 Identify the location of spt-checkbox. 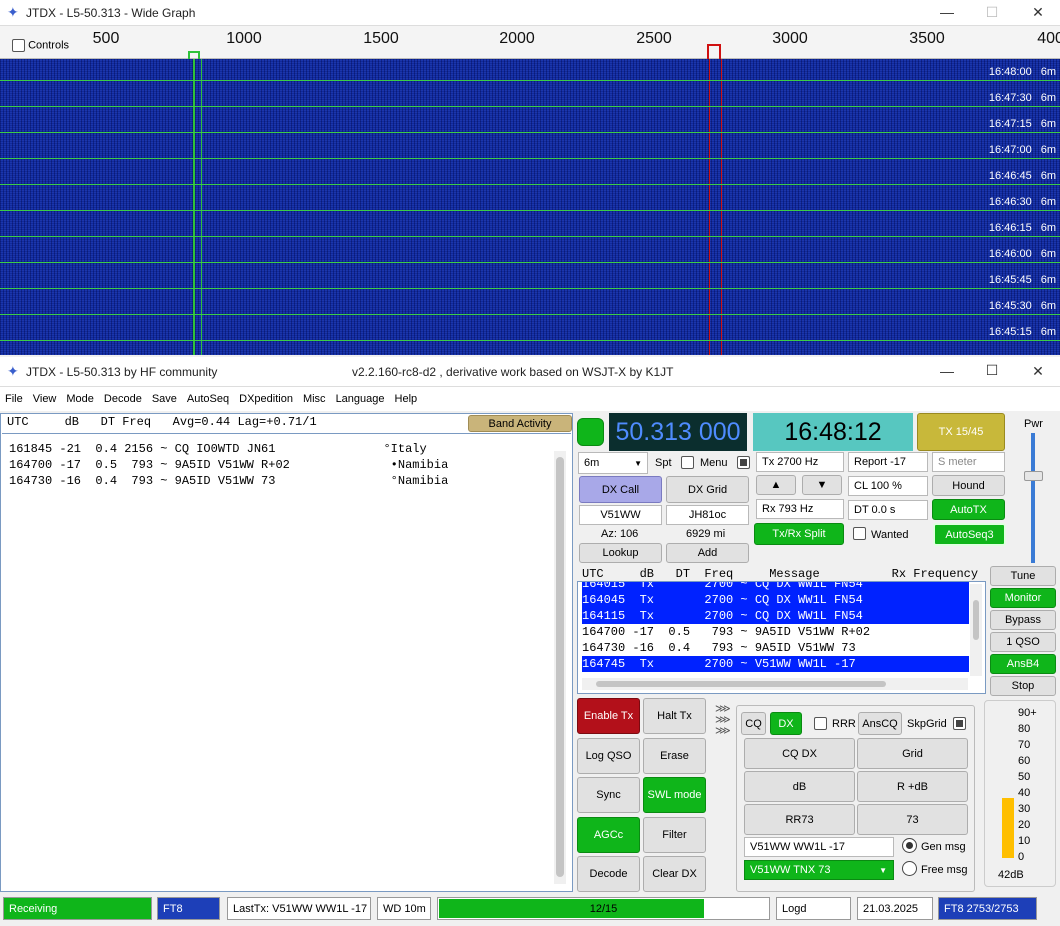
(687, 462).